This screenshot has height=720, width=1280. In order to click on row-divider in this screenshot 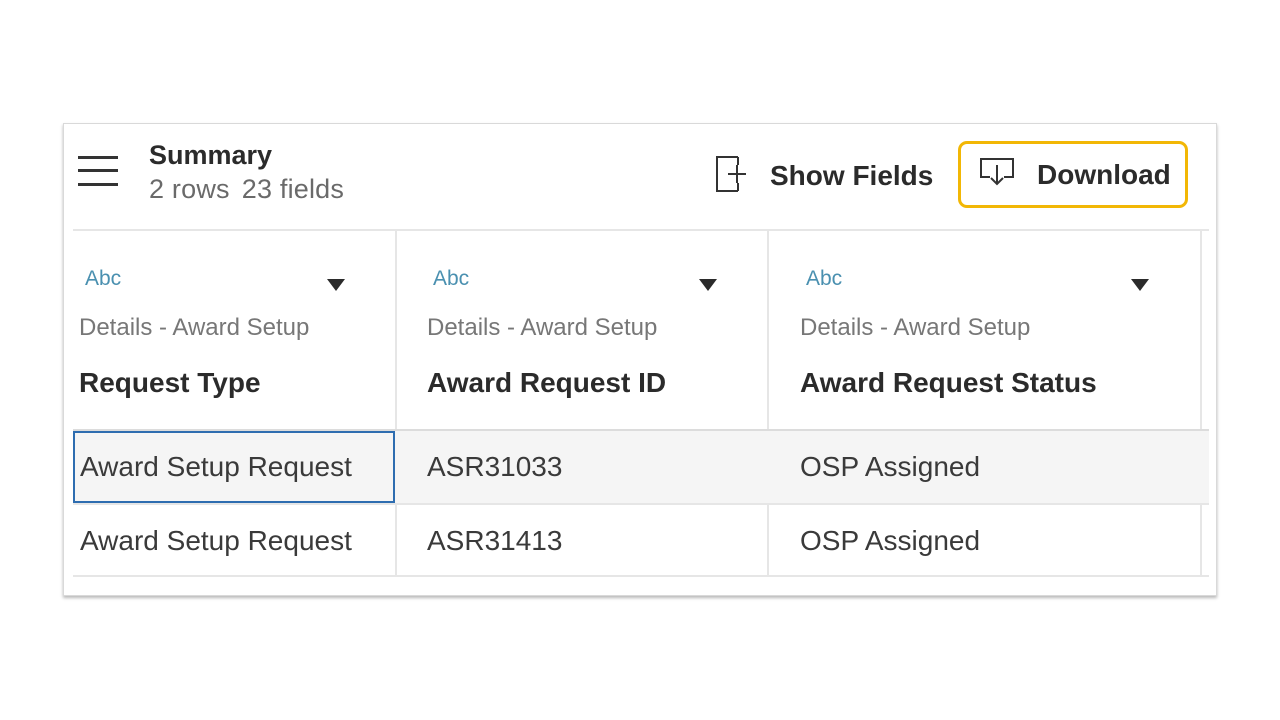, I will do `click(641, 576)`.